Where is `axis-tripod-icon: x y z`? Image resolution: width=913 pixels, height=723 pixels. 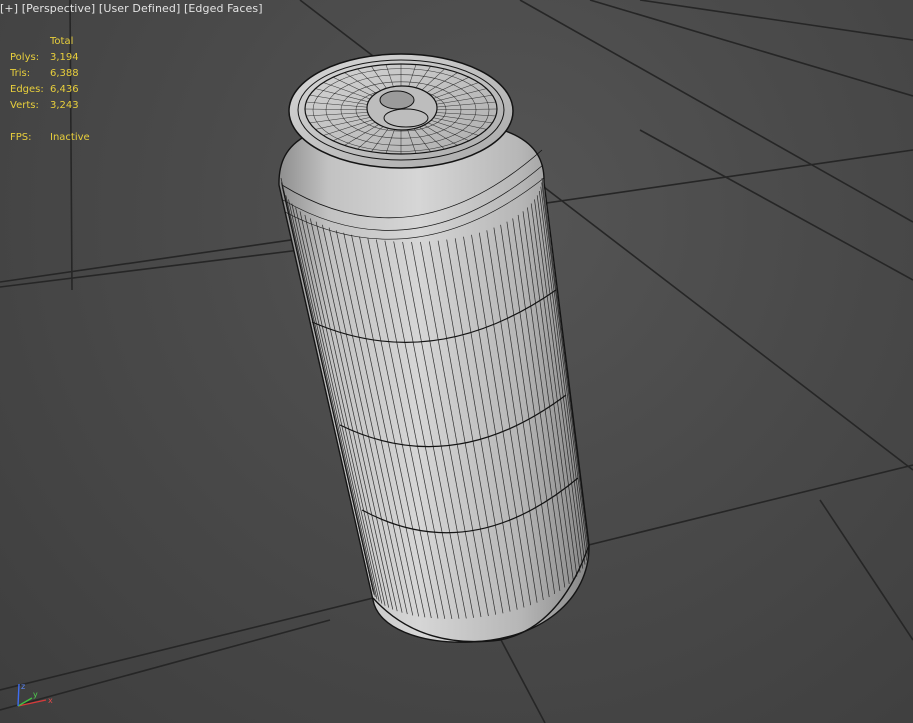
axis-tripod-icon: x y z is located at coordinates (35, 694).